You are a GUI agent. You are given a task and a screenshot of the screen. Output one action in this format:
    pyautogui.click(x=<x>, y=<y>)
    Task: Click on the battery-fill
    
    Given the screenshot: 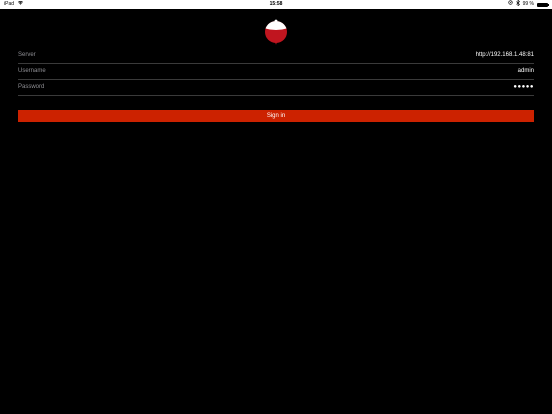 What is the action you would take?
    pyautogui.click(x=542, y=4)
    